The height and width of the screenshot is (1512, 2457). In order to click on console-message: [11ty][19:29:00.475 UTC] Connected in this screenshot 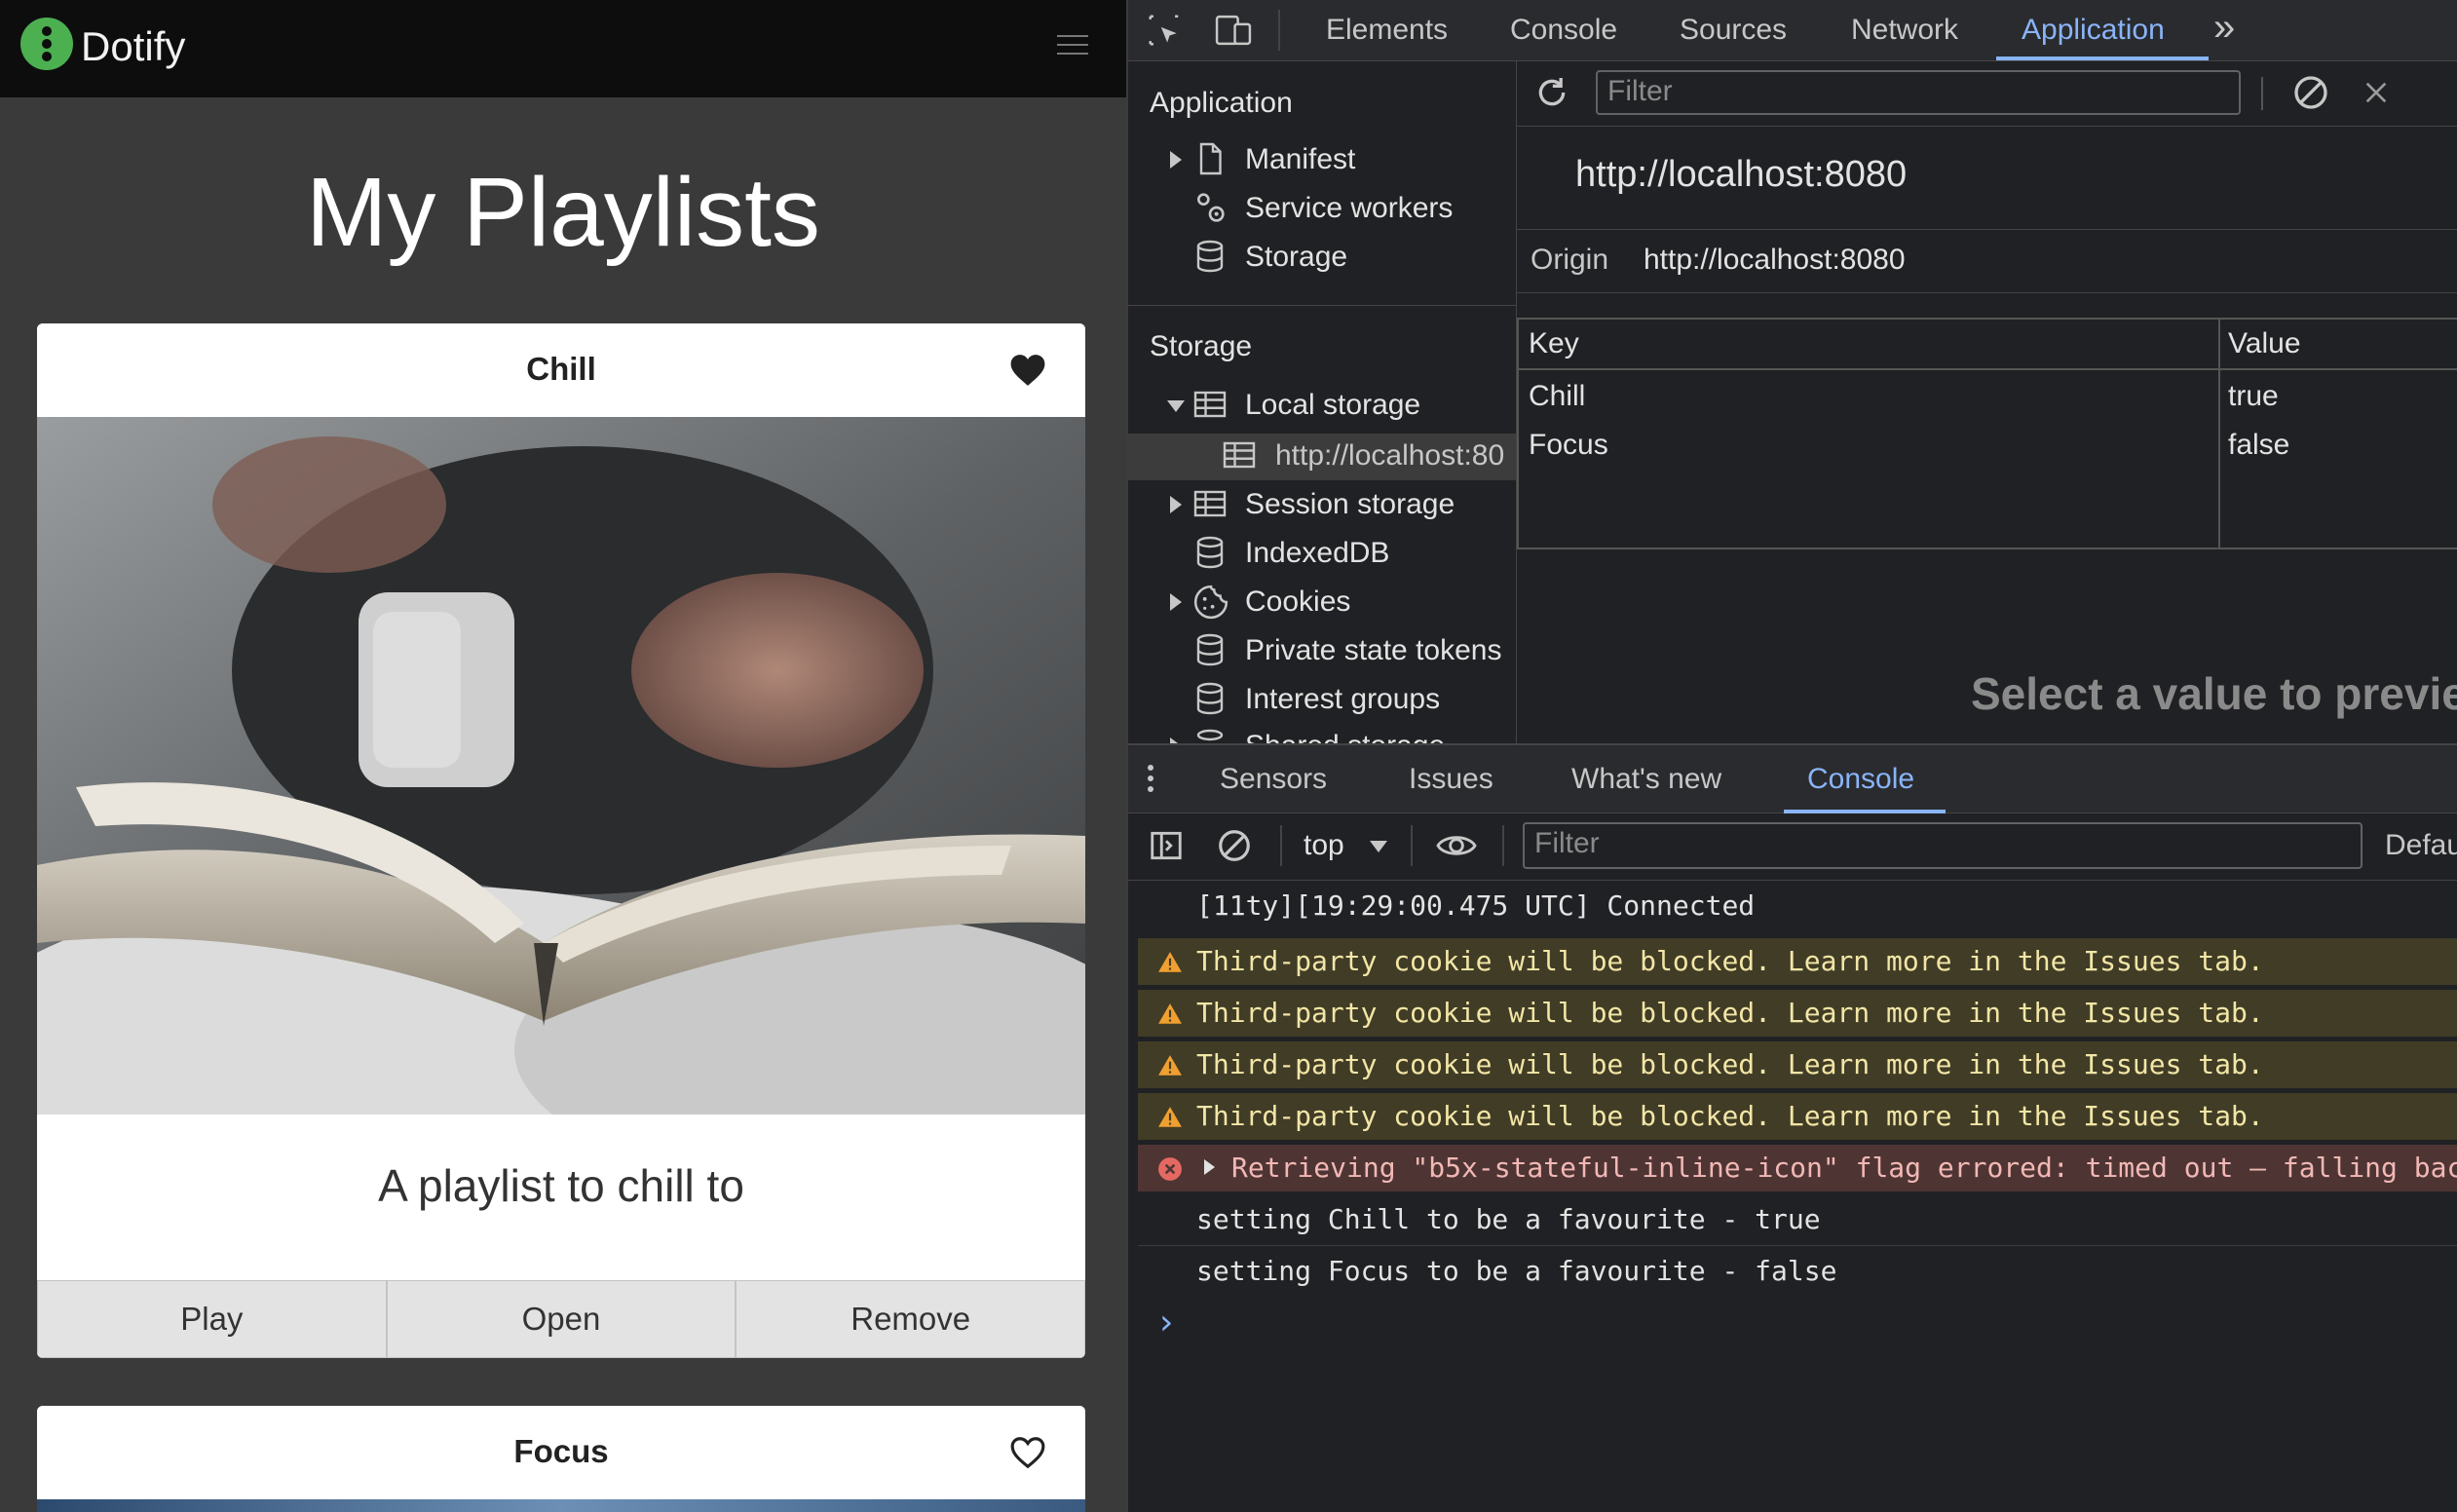, I will do `click(1797, 906)`.